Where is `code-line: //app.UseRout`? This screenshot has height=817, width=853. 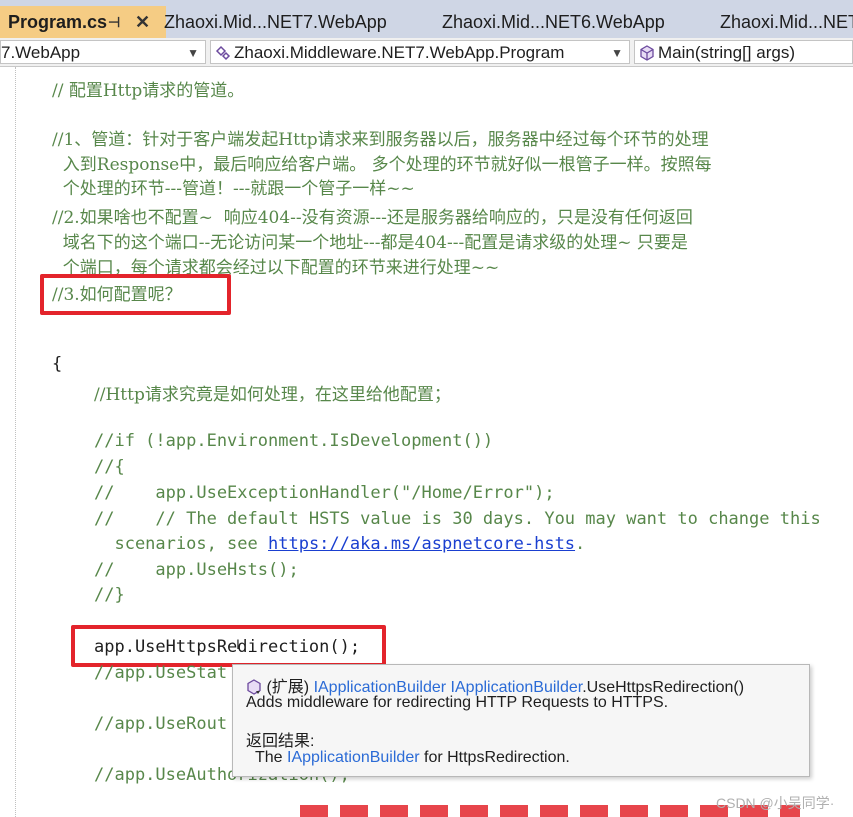 code-line: //app.UseRout is located at coordinates (161, 724).